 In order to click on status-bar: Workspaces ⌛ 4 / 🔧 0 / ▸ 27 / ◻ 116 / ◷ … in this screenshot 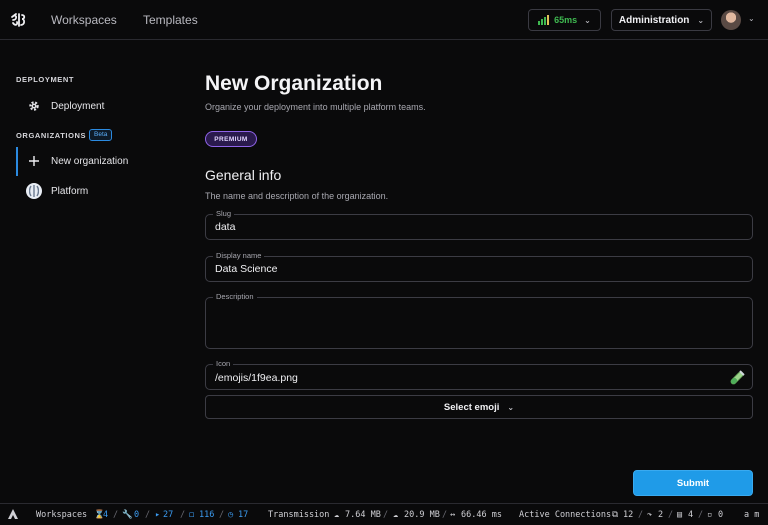, I will do `click(384, 514)`.